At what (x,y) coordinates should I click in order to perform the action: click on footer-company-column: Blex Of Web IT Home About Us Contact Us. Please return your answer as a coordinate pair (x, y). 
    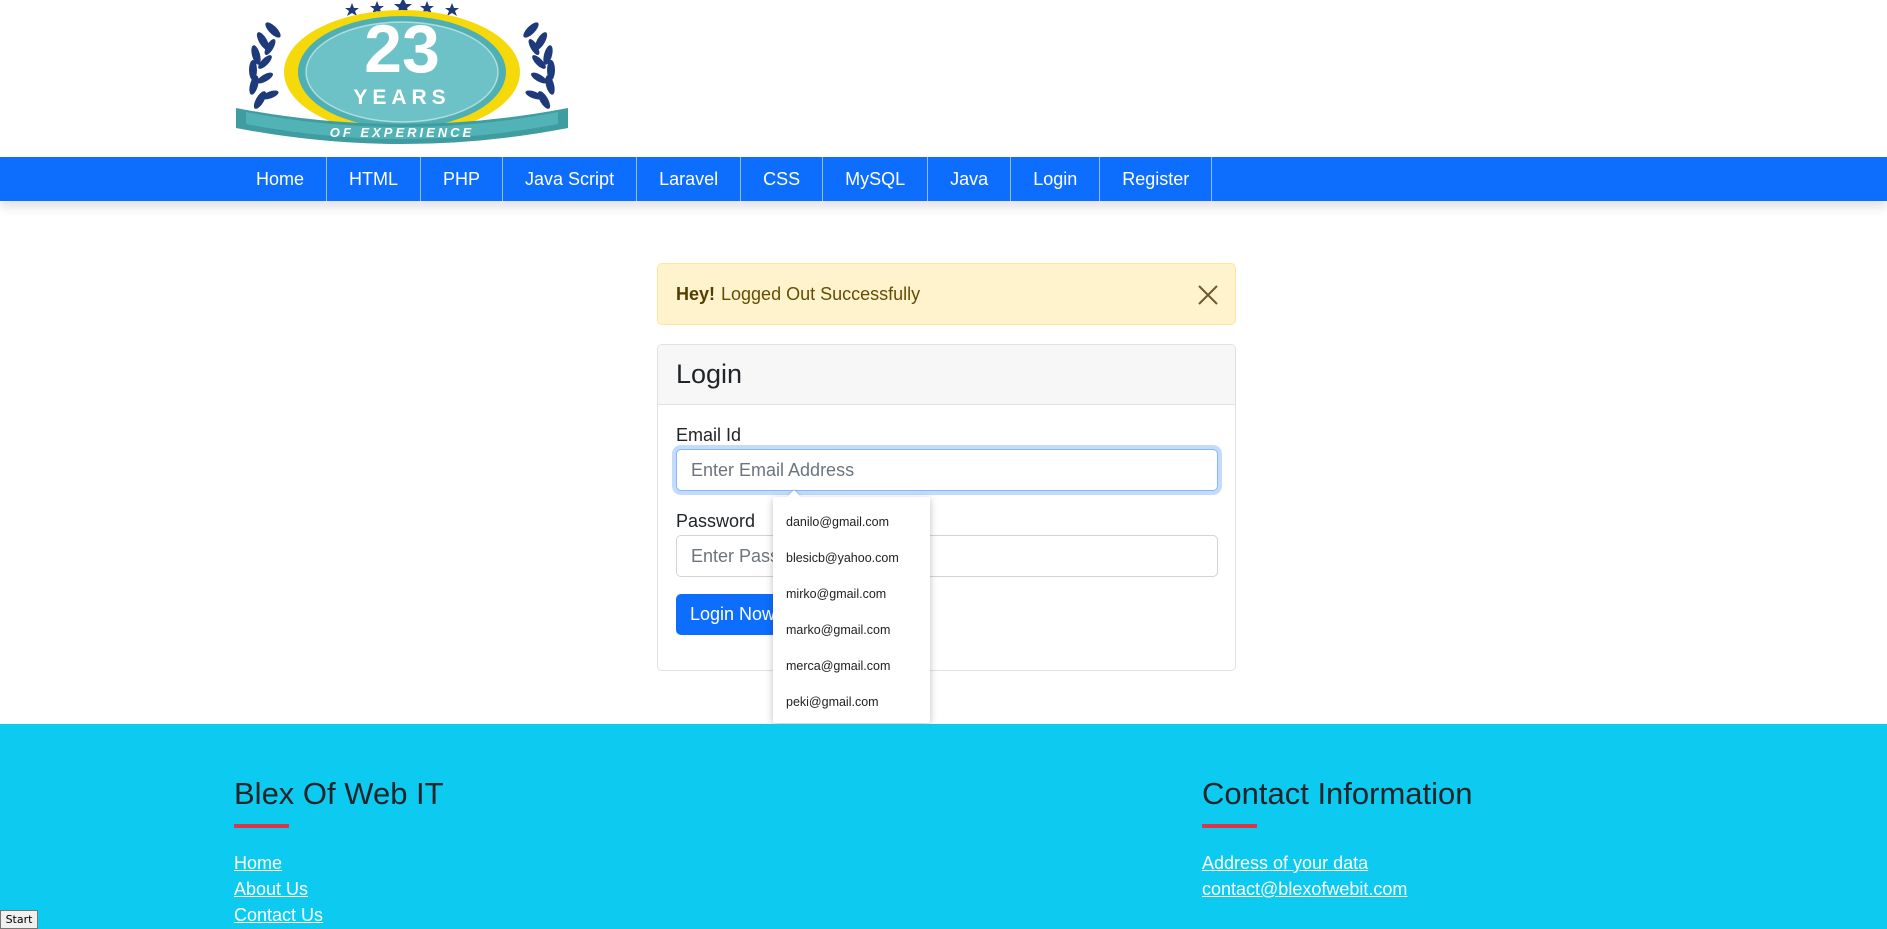
    Looking at the image, I should click on (339, 852).